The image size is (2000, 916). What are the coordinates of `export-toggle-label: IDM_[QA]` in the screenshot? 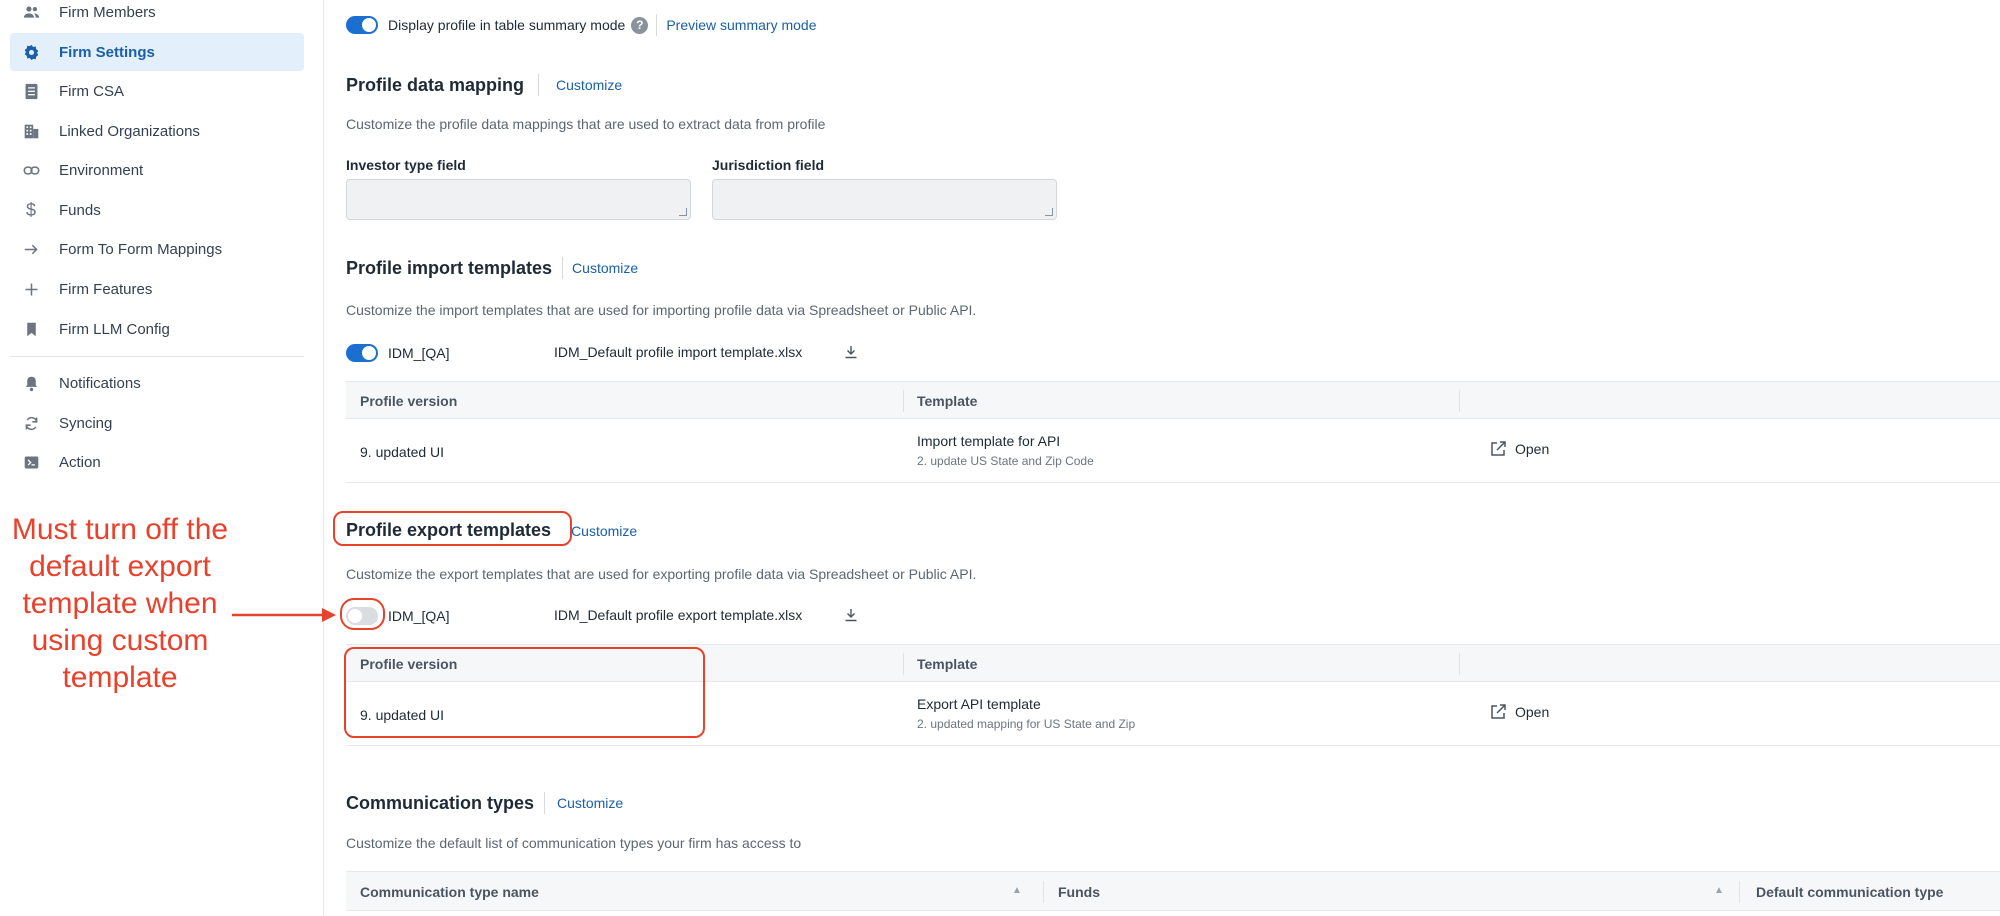 It's located at (419, 616).